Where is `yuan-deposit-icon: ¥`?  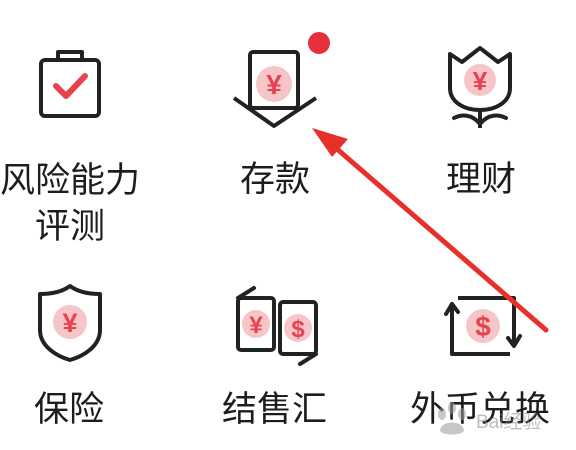 yuan-deposit-icon: ¥ is located at coordinates (275, 88).